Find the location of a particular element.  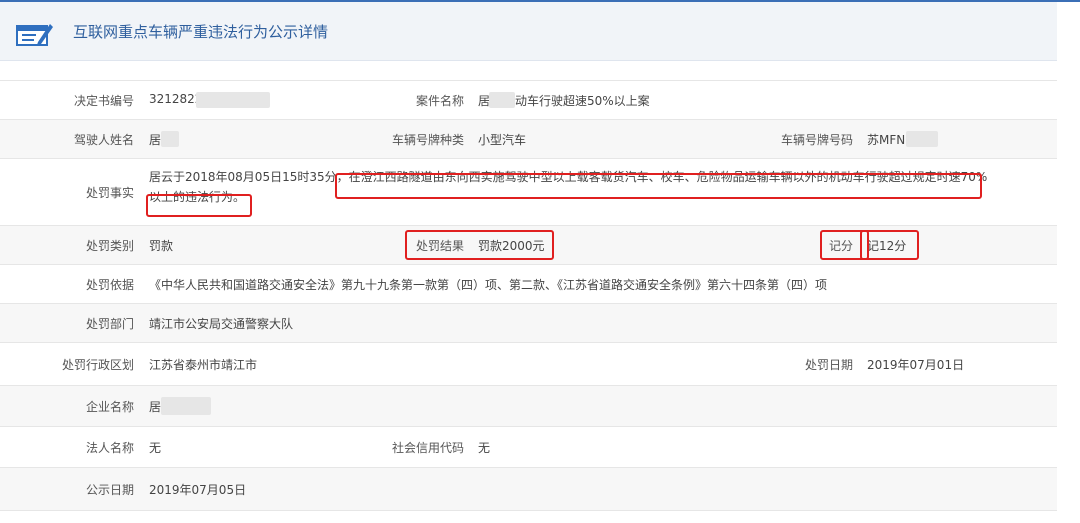

region-label: 处罚行政区划 is located at coordinates (97, 365).